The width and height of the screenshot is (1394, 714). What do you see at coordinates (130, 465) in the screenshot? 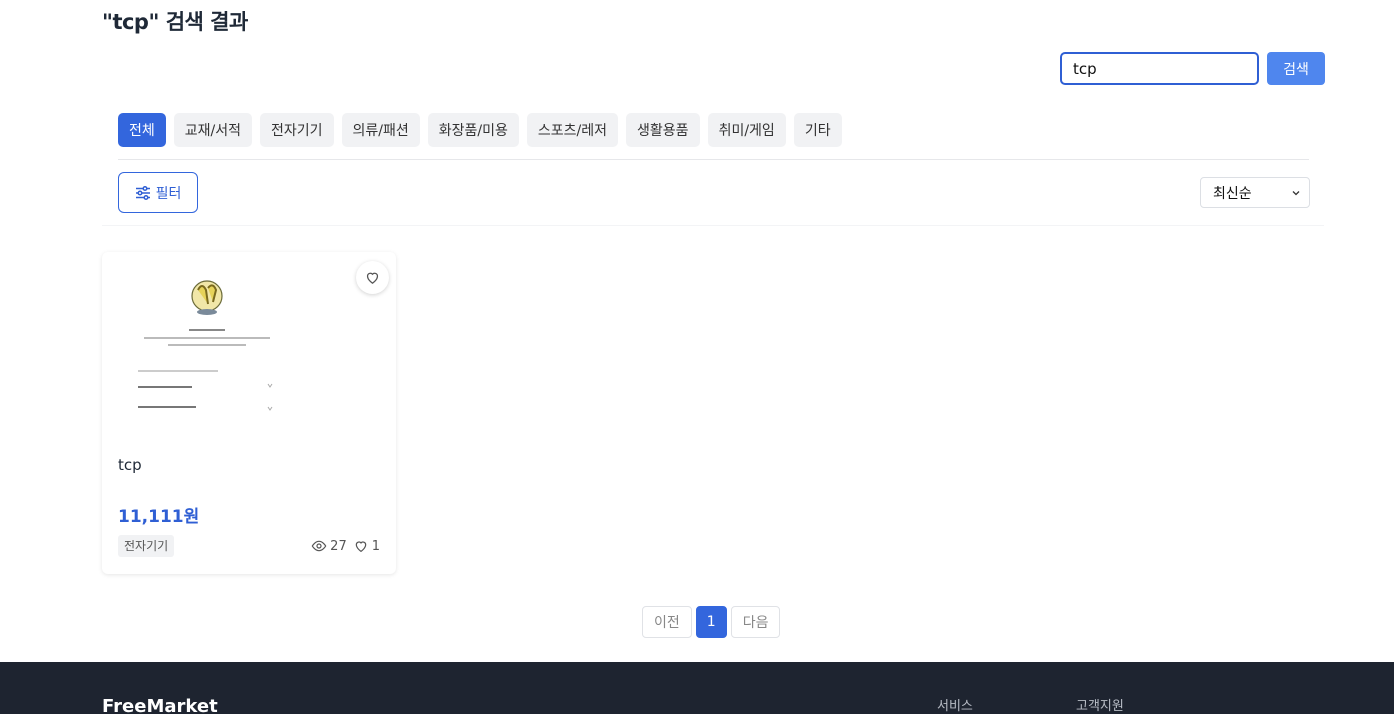
I see `product-name: tcp` at bounding box center [130, 465].